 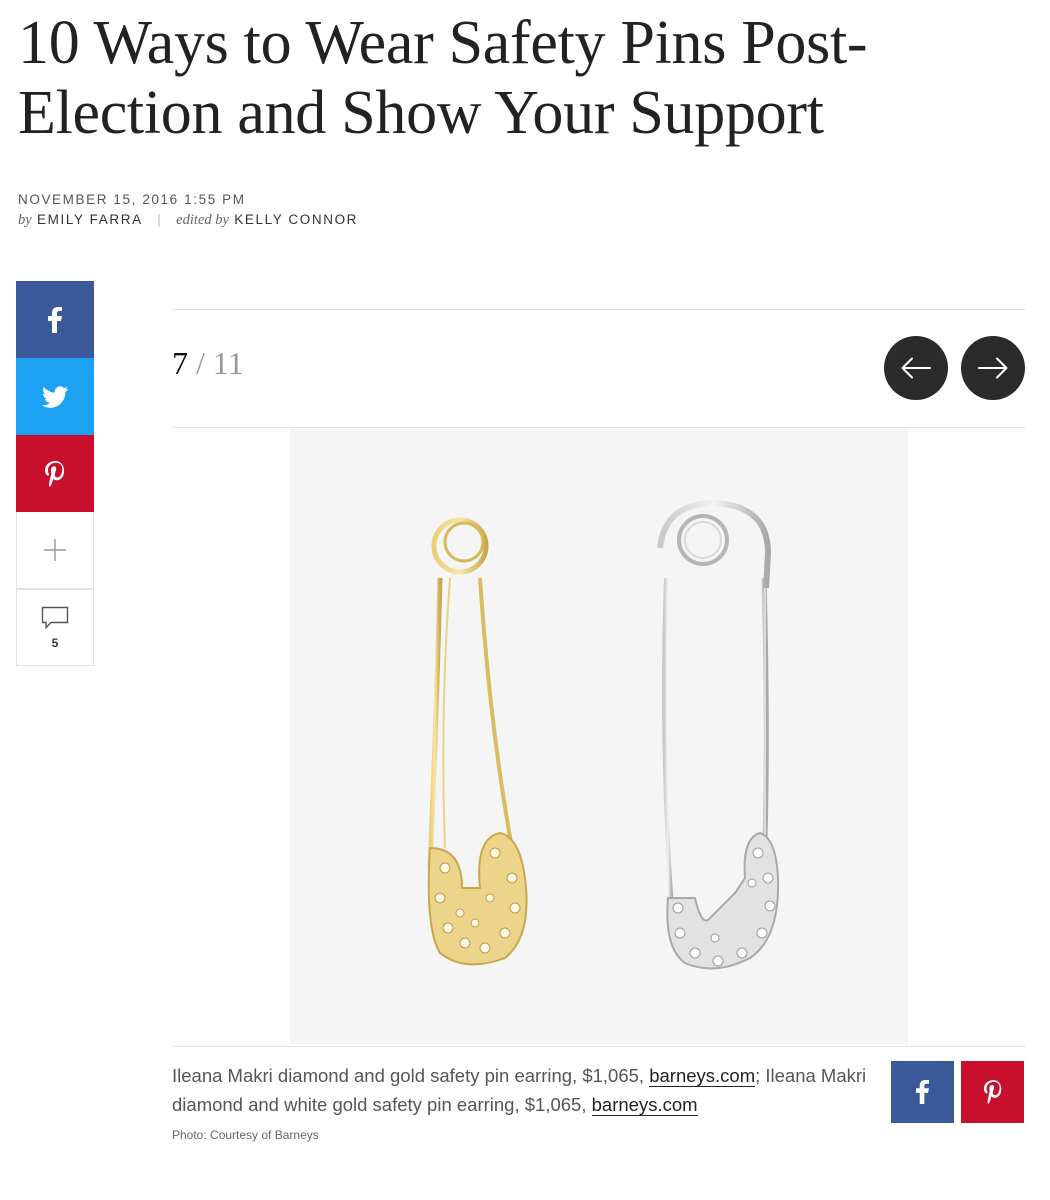 What do you see at coordinates (603, 734) in the screenshot?
I see `safety-pin-earrings-image` at bounding box center [603, 734].